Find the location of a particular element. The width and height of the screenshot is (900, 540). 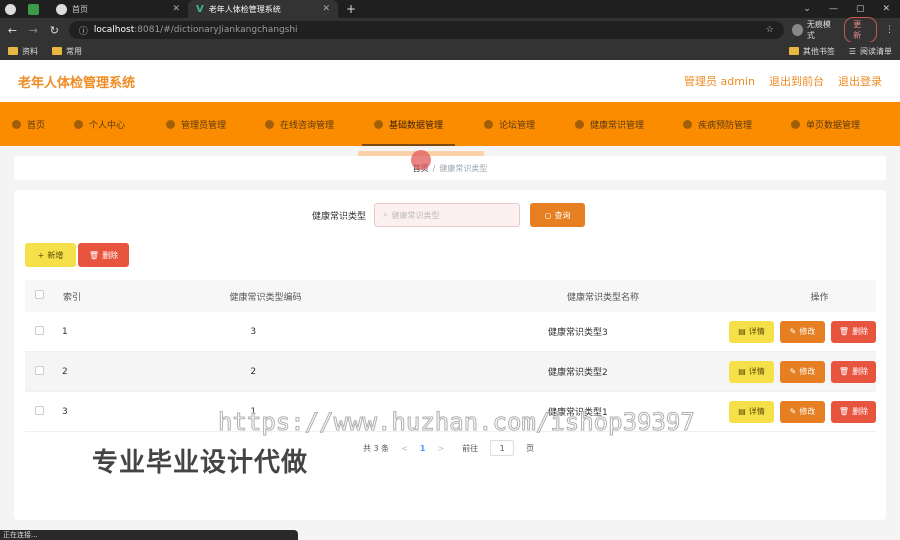

nav-item-health-knowledge: 健康常识管理 is located at coordinates (609, 124).